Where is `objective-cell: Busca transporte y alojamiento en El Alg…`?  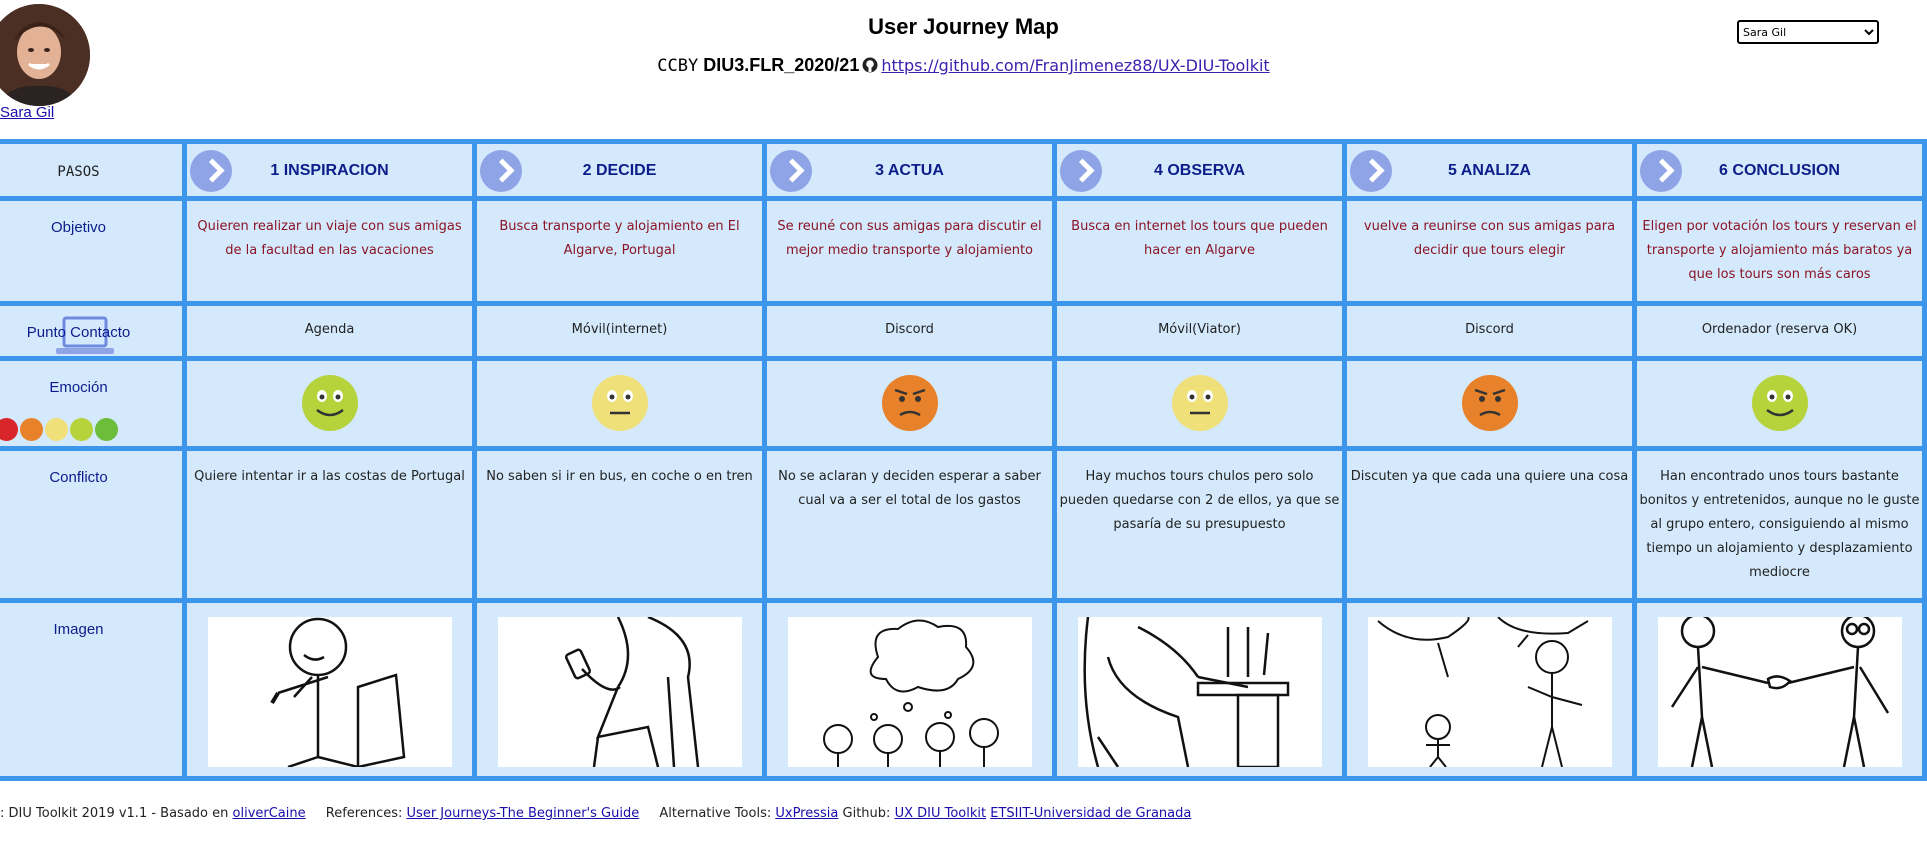 objective-cell: Busca transporte y alojamiento en El Alg… is located at coordinates (619, 251).